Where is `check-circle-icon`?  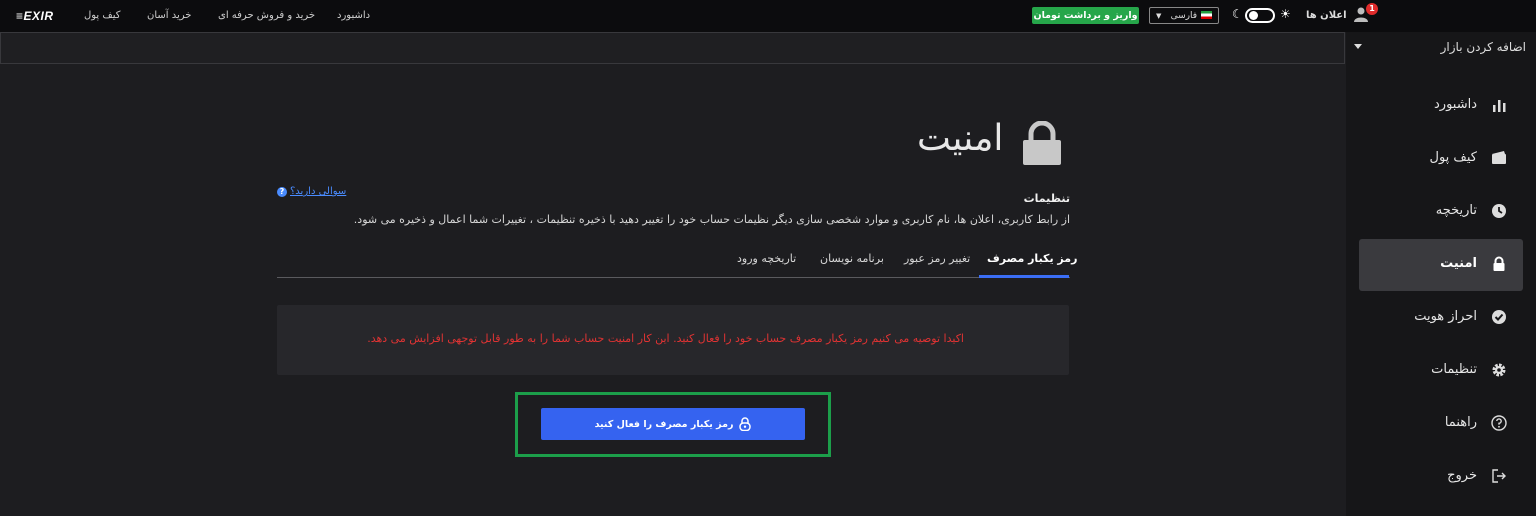
check-circle-icon is located at coordinates (1499, 317).